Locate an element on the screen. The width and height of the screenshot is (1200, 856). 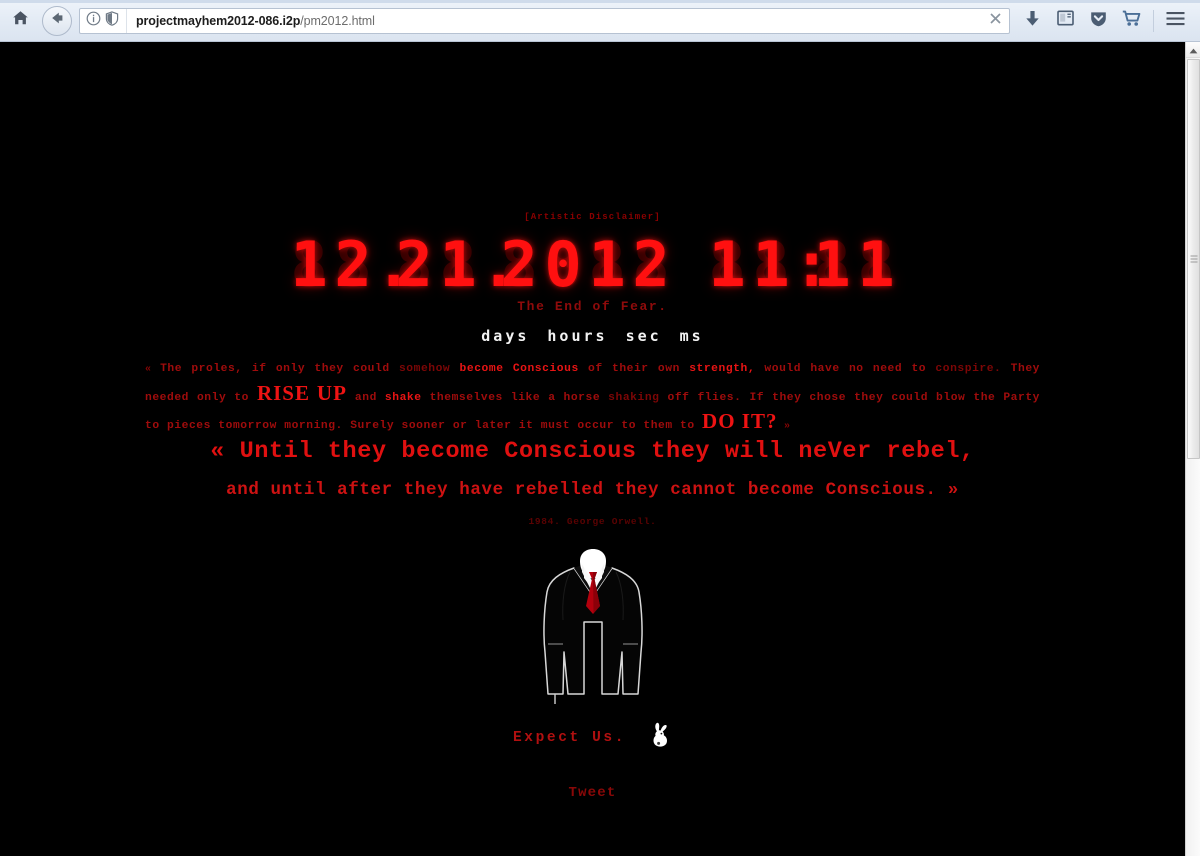
downloads-button is located at coordinates (1032, 21).